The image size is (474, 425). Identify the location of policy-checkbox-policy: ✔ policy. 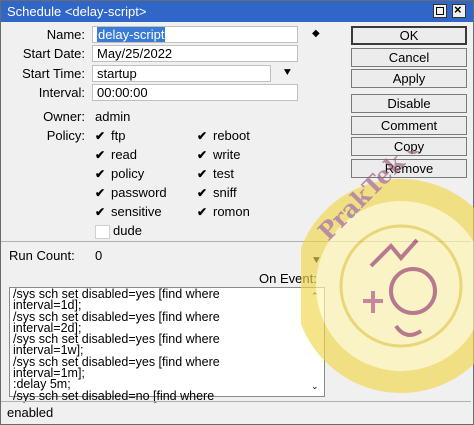
(119, 173).